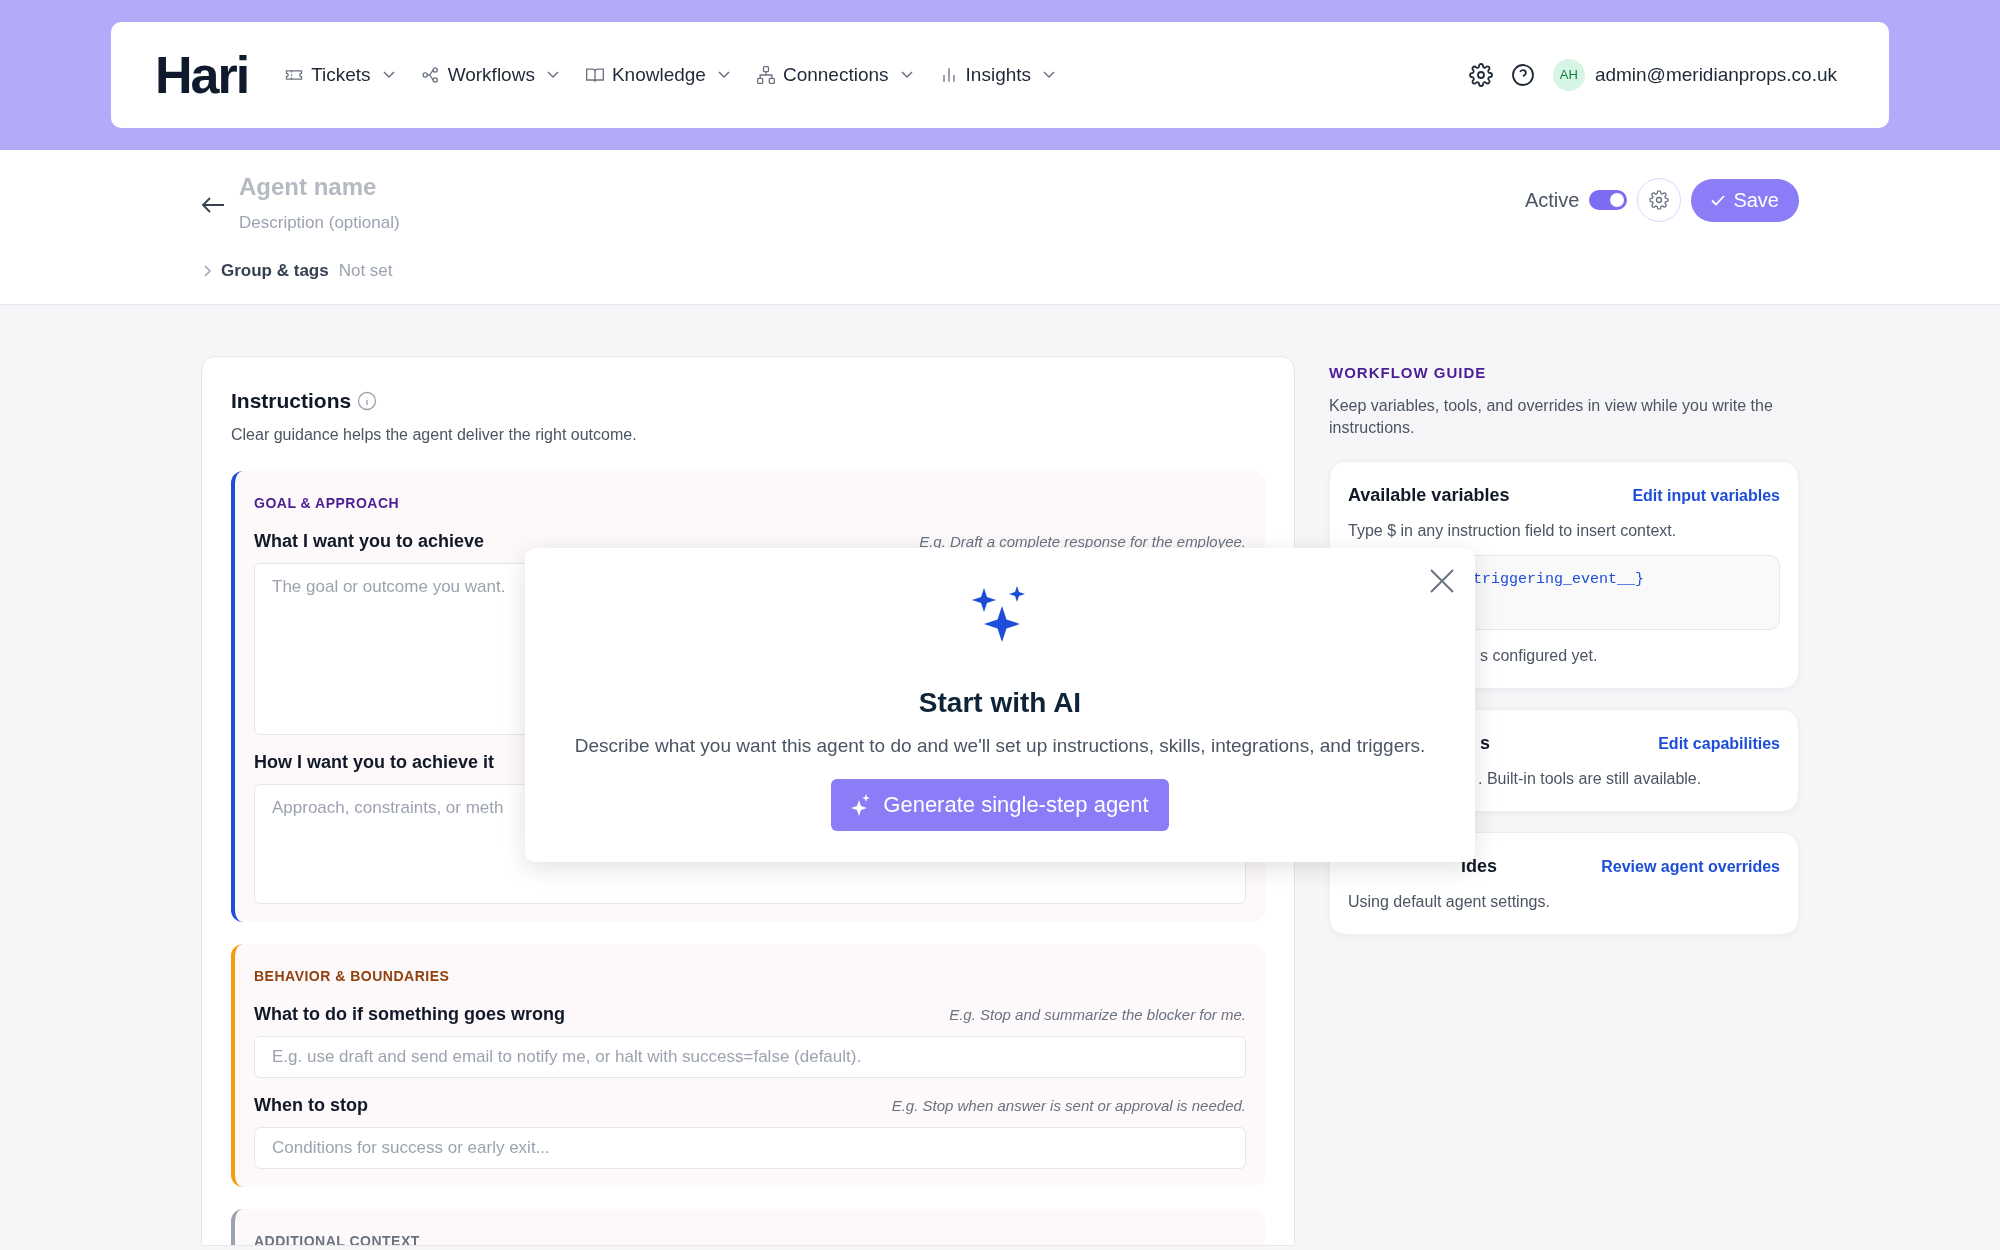 This screenshot has height=1250, width=2000. Describe the element at coordinates (409, 1014) in the screenshot. I see `field-label: What to do if something goes wrong` at that location.